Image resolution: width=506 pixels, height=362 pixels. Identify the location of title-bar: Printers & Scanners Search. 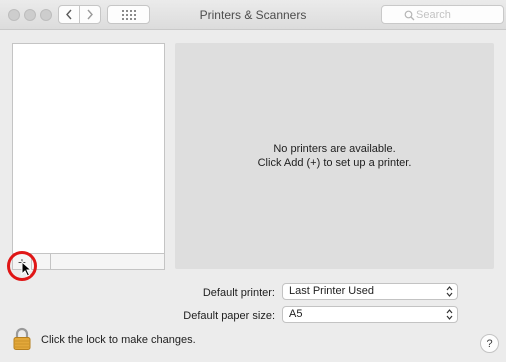
(253, 15).